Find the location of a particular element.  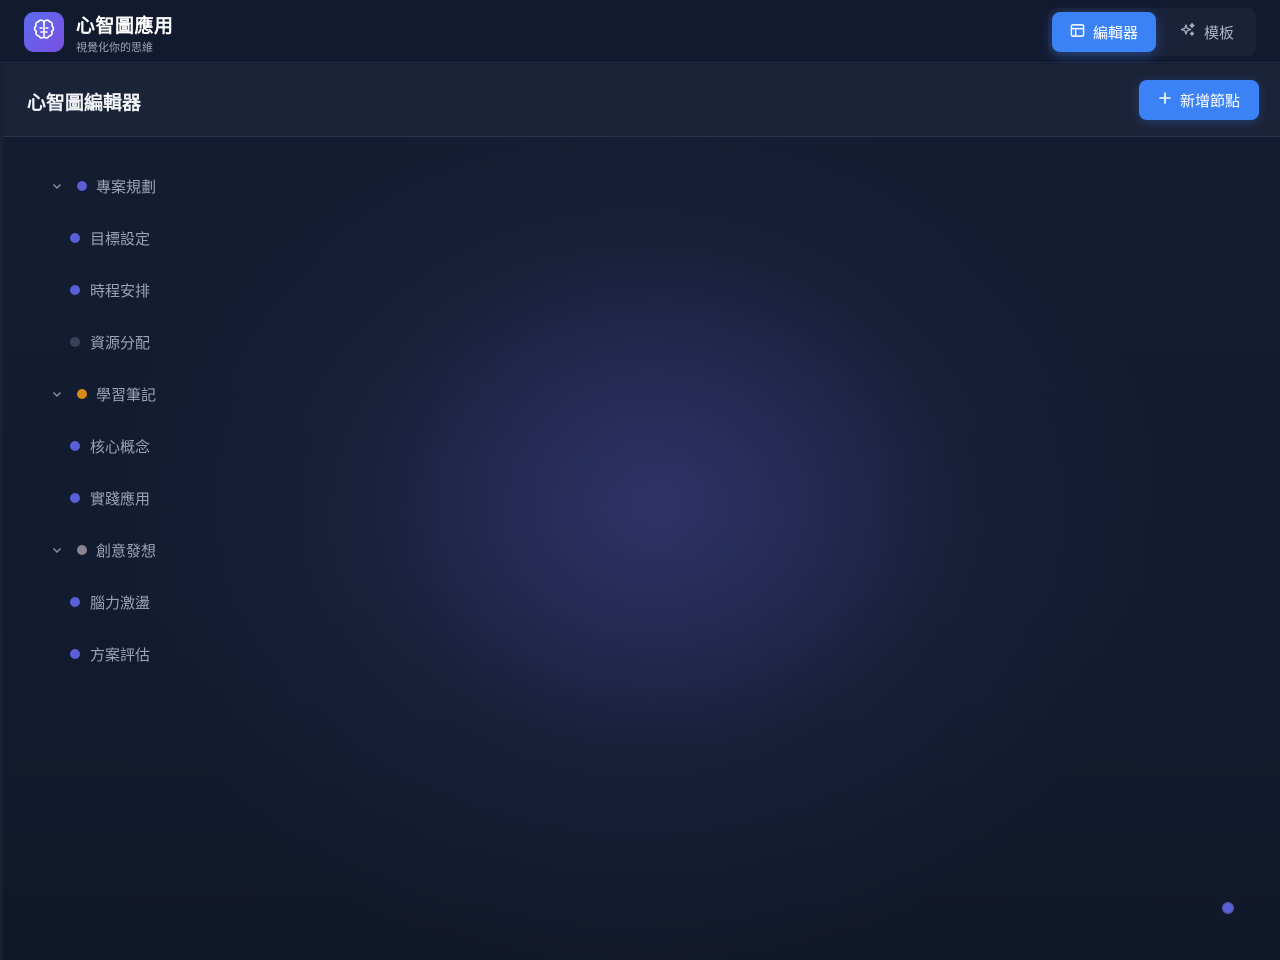

tree-node-label: 目標設定 is located at coordinates (120, 238).